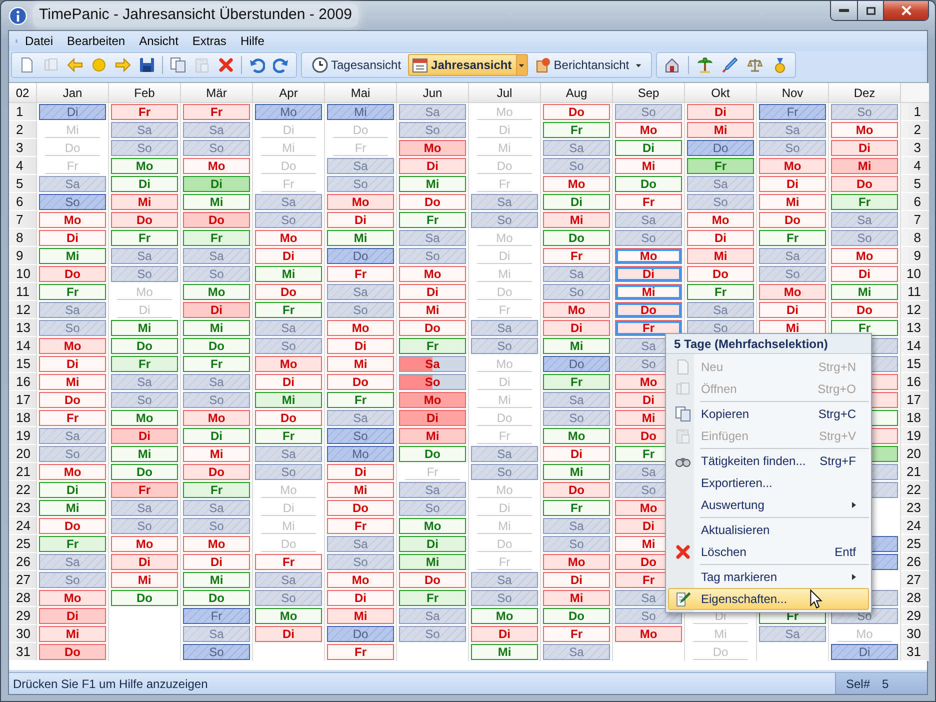  Describe the element at coordinates (39, 41) in the screenshot. I see `menu-item: Datei` at that location.